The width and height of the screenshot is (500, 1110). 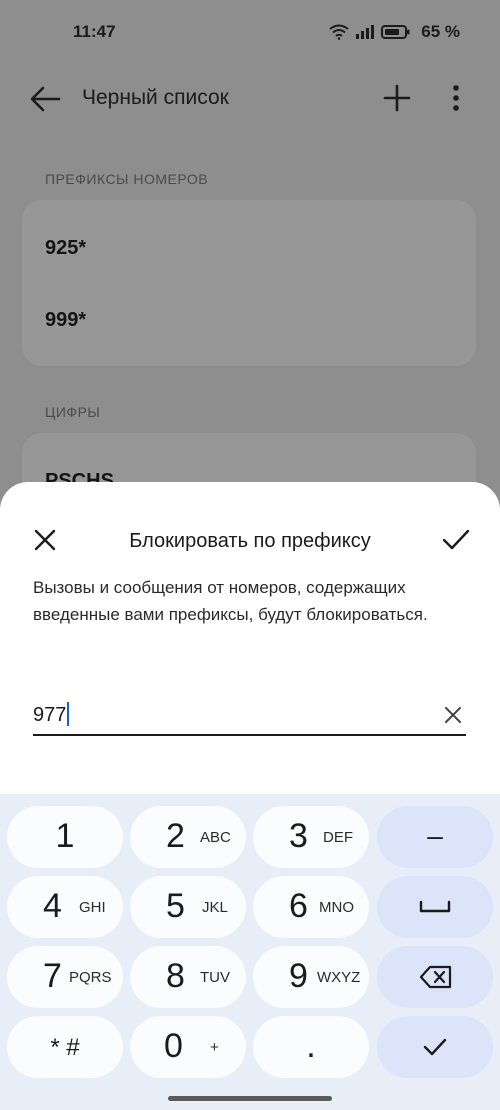 I want to click on status-time: 11:47, so click(x=94, y=31).